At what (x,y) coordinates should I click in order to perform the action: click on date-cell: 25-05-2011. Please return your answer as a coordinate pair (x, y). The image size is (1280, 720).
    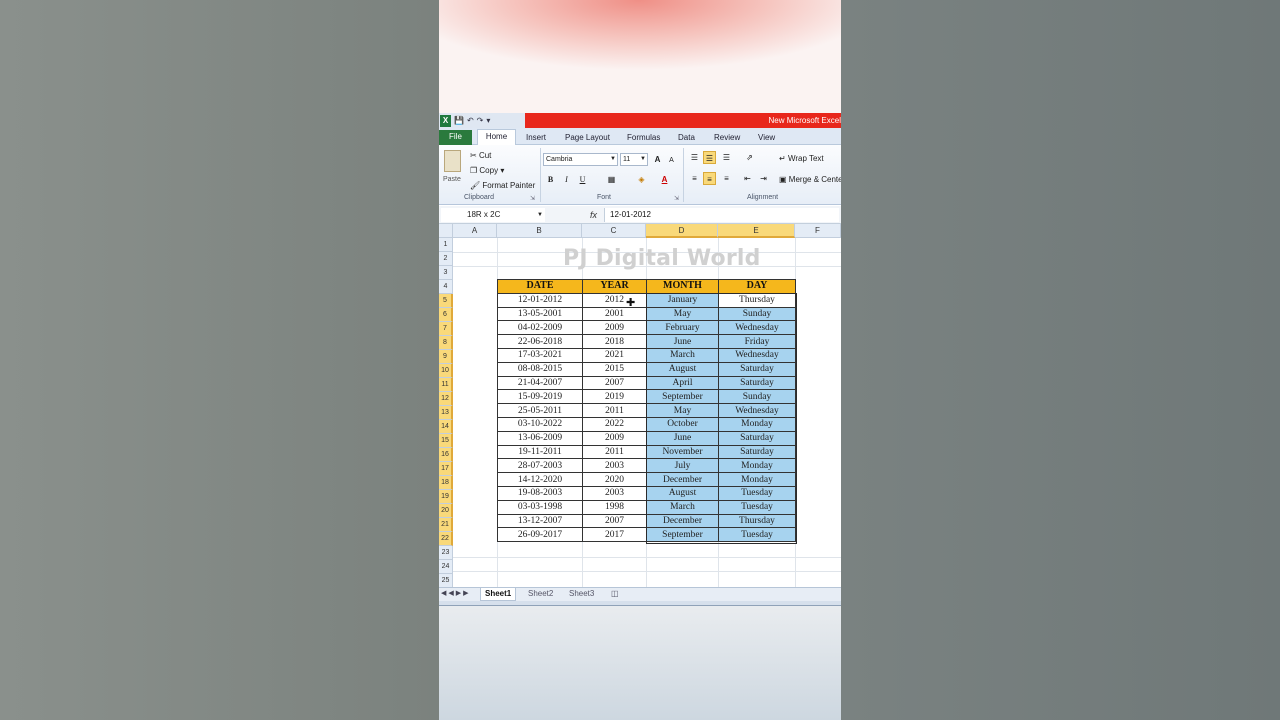
    Looking at the image, I should click on (540, 410).